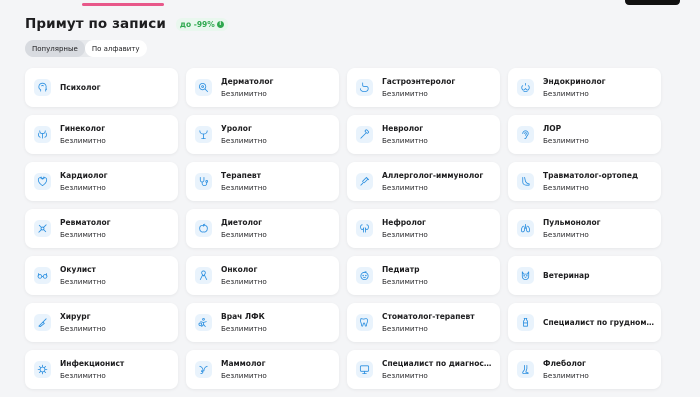 Image resolution: width=700 pixels, height=397 pixels. Describe the element at coordinates (203, 228) in the screenshot. I see `apple-icon` at that location.